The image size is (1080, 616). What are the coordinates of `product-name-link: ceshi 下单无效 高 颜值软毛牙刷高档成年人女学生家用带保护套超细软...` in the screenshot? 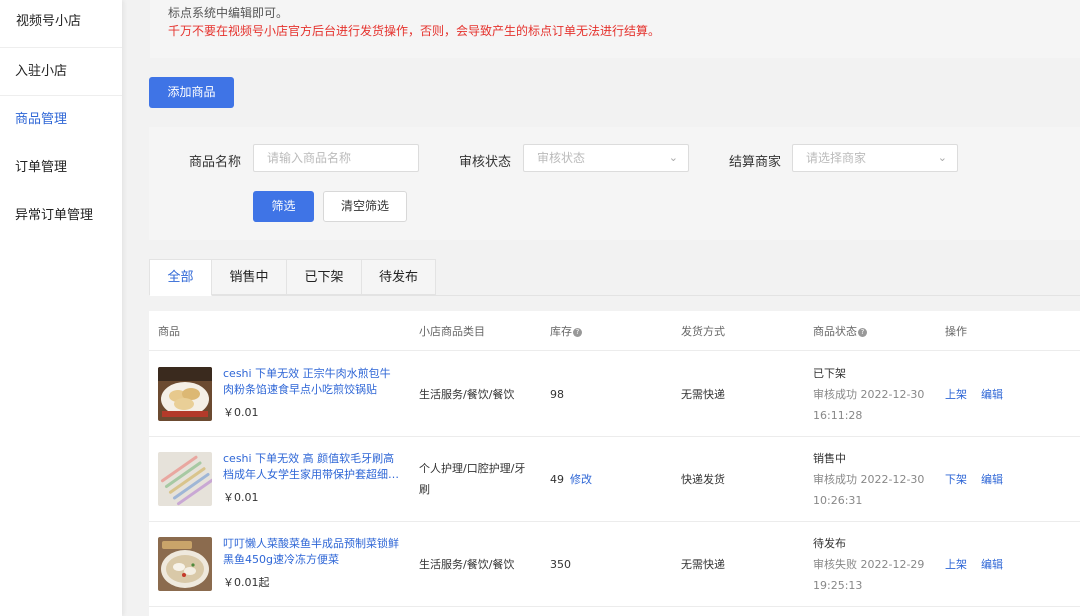 It's located at (312, 467).